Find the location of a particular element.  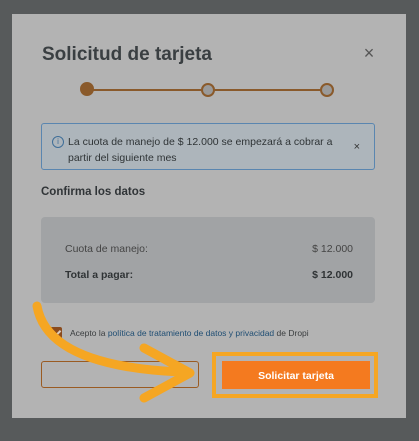

summary-label: Cuota de manejo: is located at coordinates (106, 249).